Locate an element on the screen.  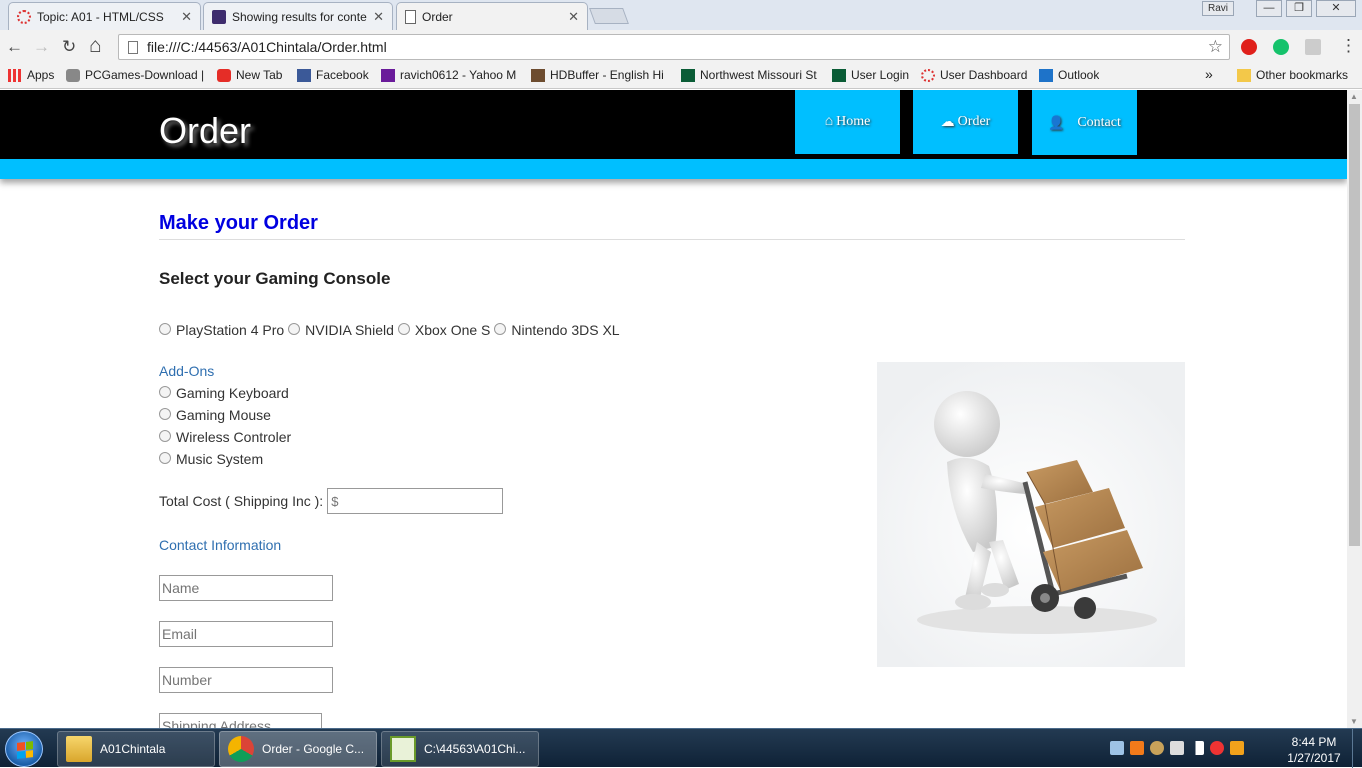
header-accent-band is located at coordinates (673, 169).